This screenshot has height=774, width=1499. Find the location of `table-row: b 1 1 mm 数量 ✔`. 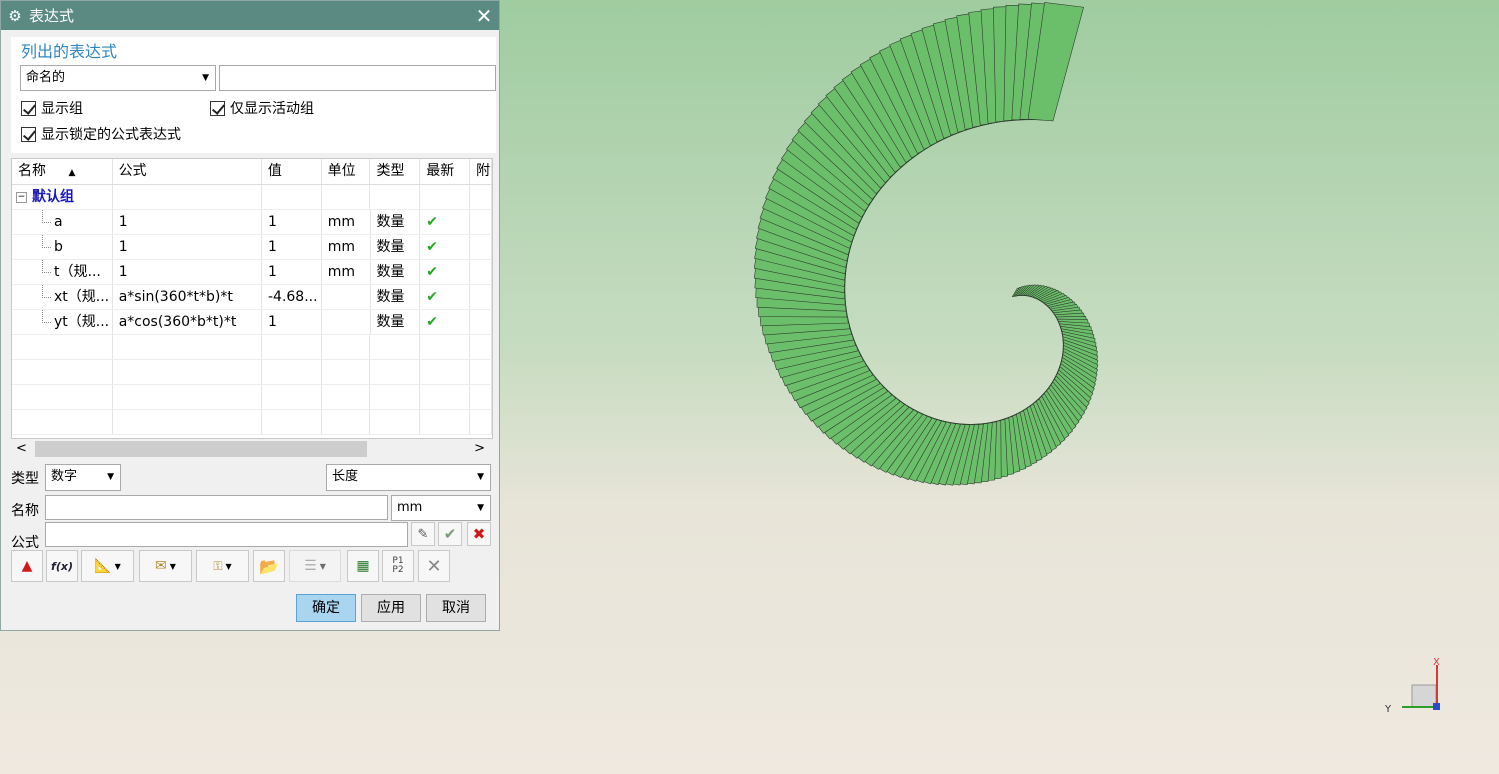

table-row: b 1 1 mm 数量 ✔ is located at coordinates (252, 247).